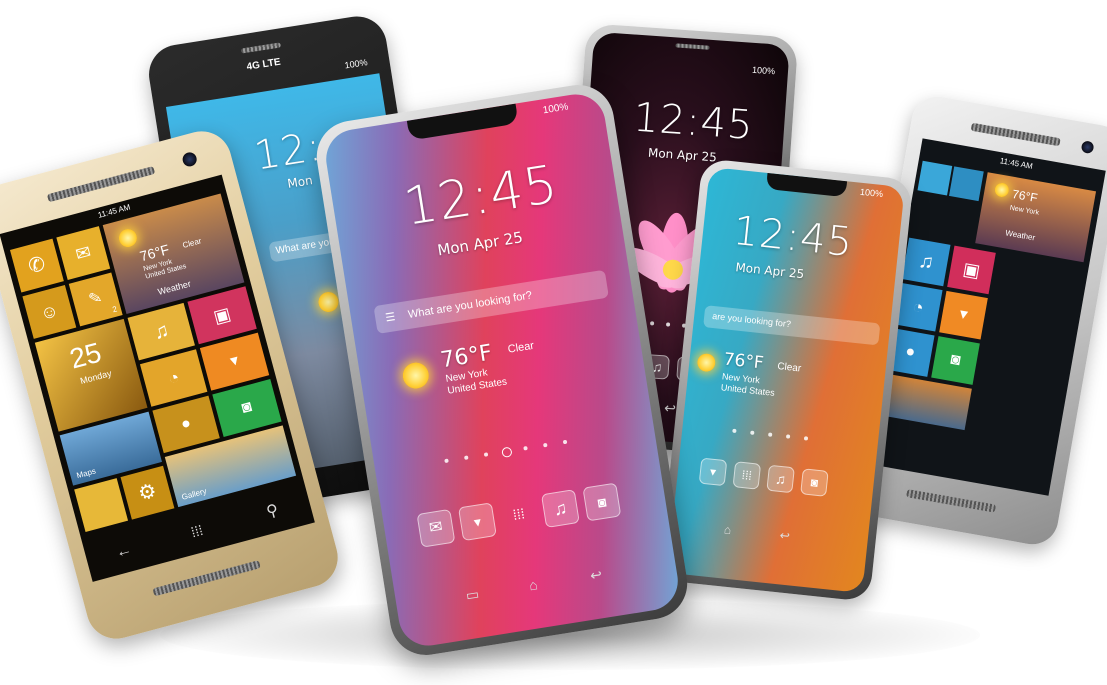 The width and height of the screenshot is (1107, 685). Describe the element at coordinates (124, 552) in the screenshot. I see `back-button: ←` at that location.